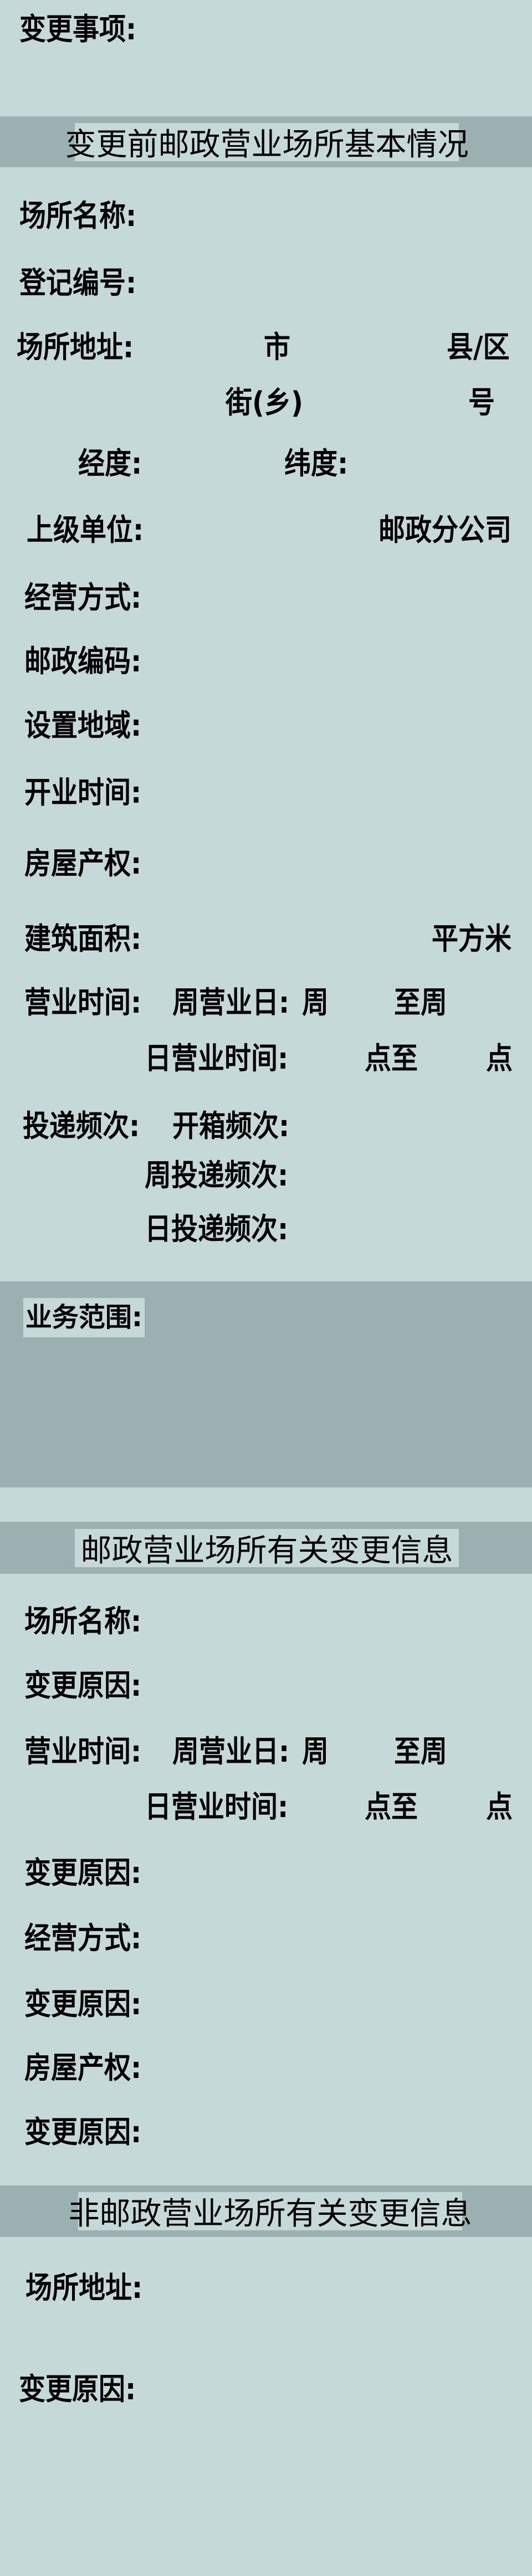 The height and width of the screenshot is (2576, 532). I want to click on section1-title: 变更前邮政营业场所基本情况, so click(267, 143).